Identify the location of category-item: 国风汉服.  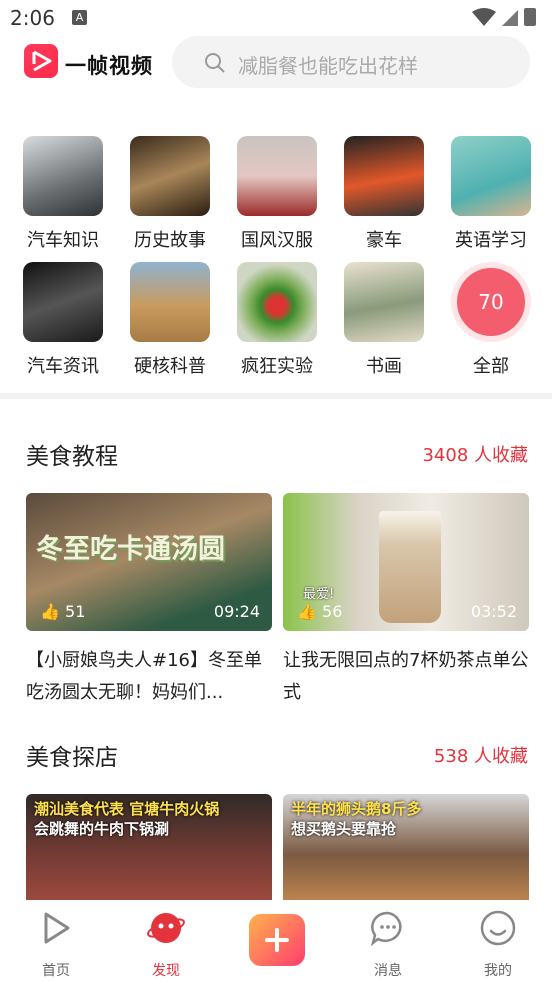
(277, 194).